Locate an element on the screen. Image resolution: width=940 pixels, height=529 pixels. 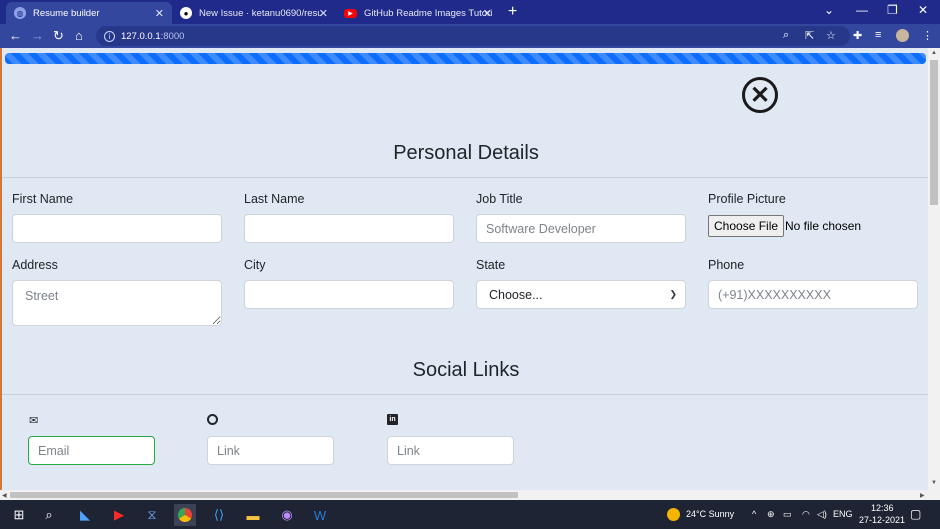
job-title-input is located at coordinates (581, 228).